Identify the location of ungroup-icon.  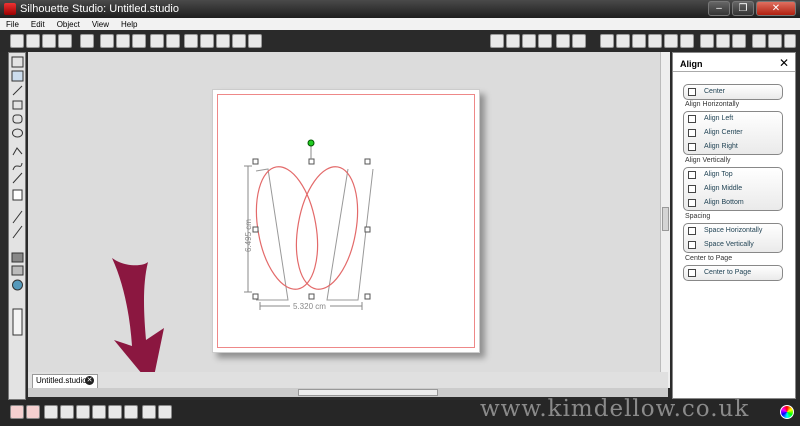
(33, 412).